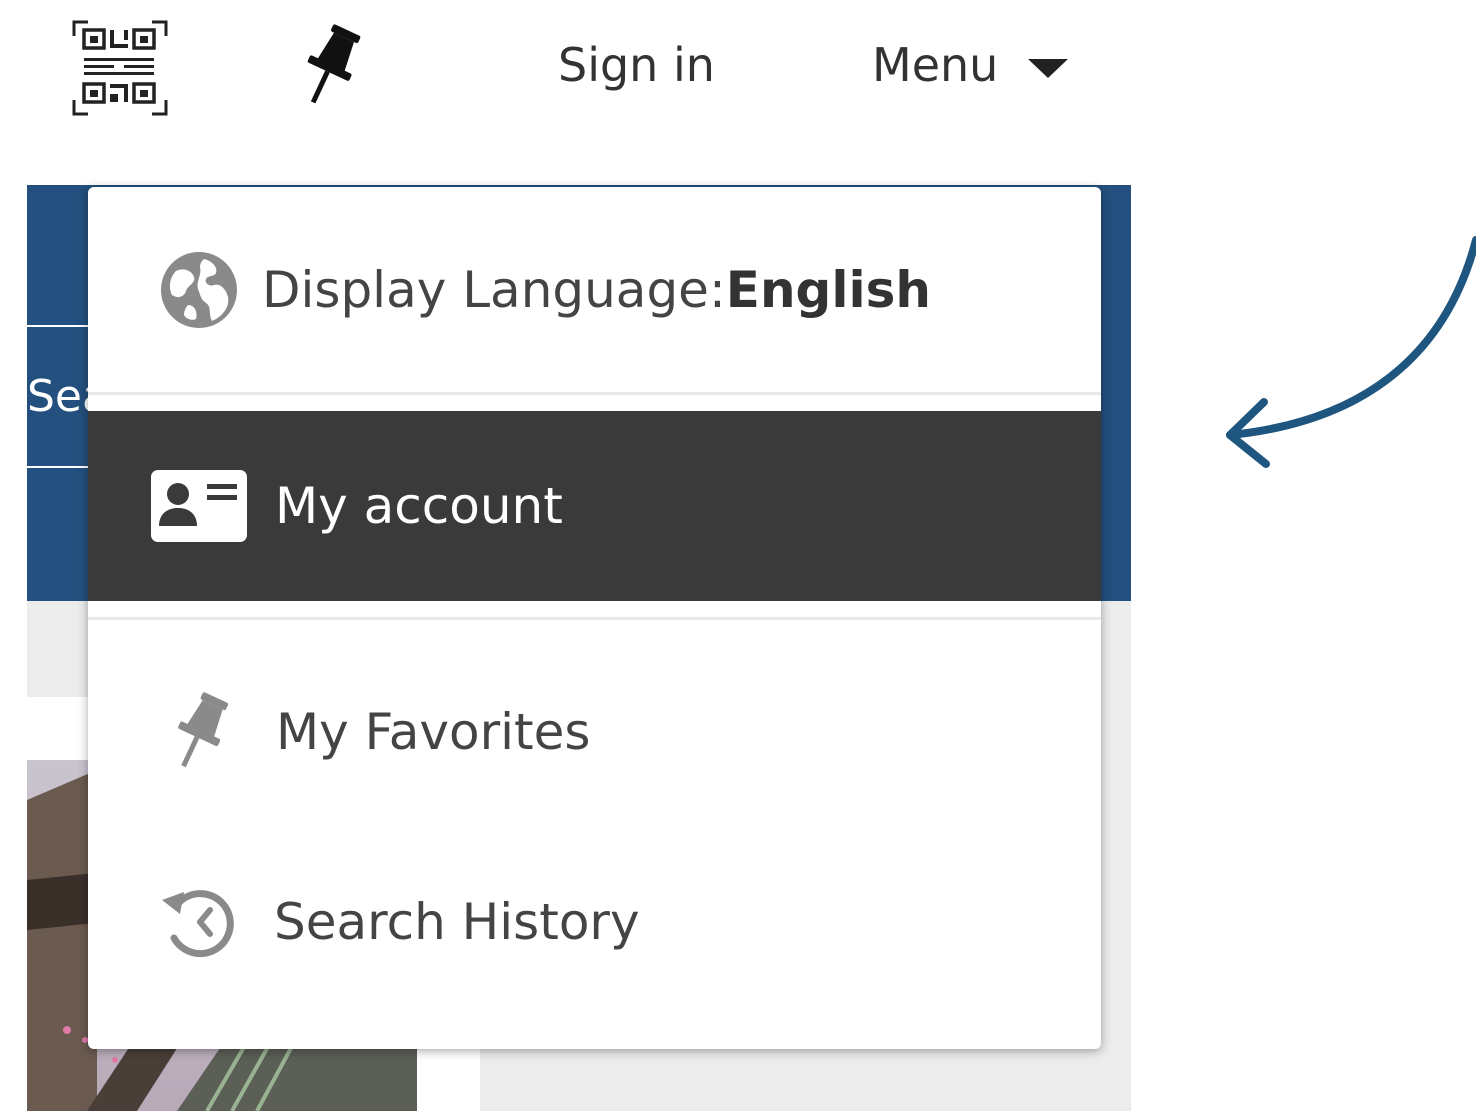 This screenshot has width=1476, height=1111. I want to click on top-header: Sign in Menu, so click(738, 70).